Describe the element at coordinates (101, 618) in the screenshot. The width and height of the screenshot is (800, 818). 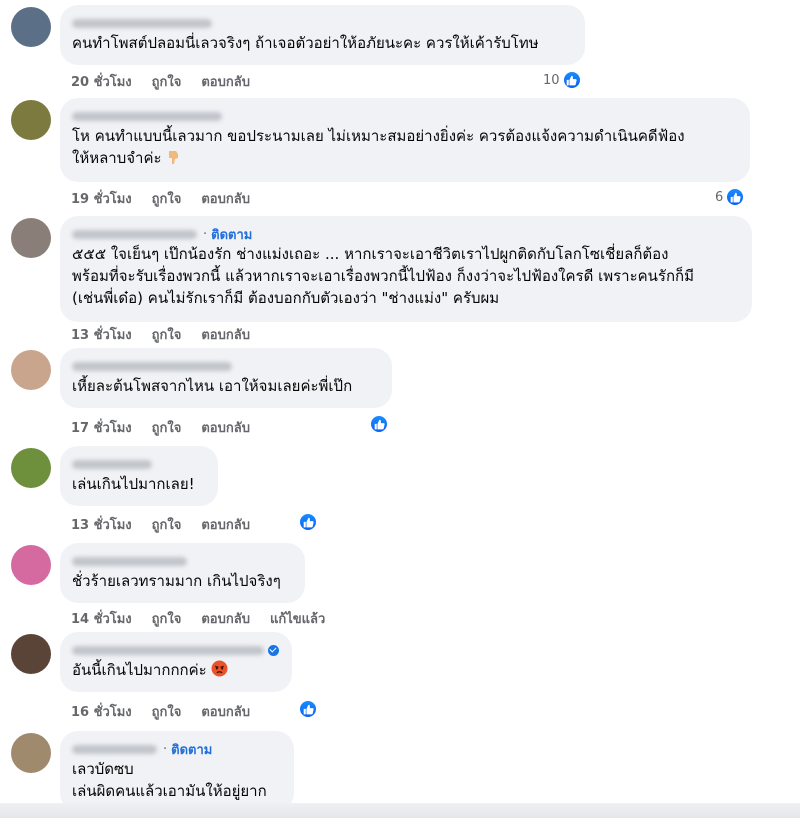
I see `comment-time: 14 ชั่วโมง` at that location.